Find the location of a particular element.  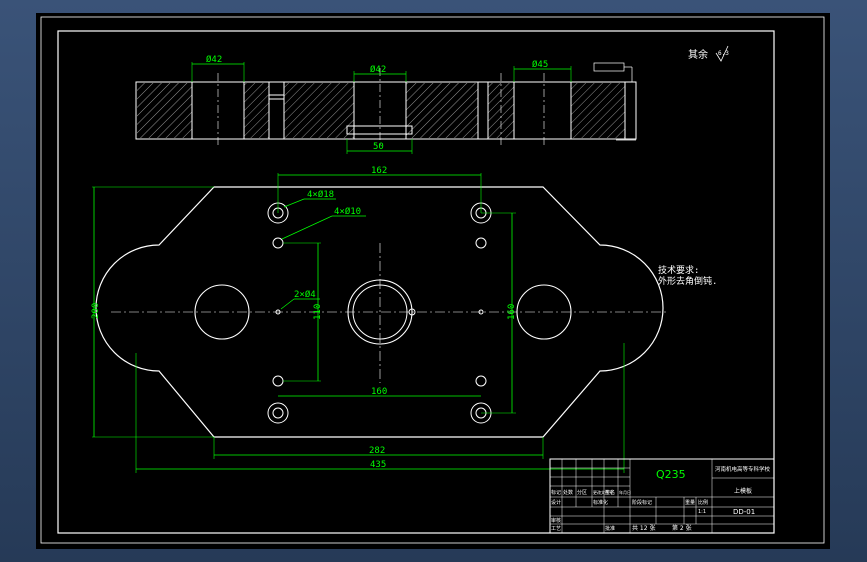

dim-holes-10: 4×Ø10 is located at coordinates (347, 211).